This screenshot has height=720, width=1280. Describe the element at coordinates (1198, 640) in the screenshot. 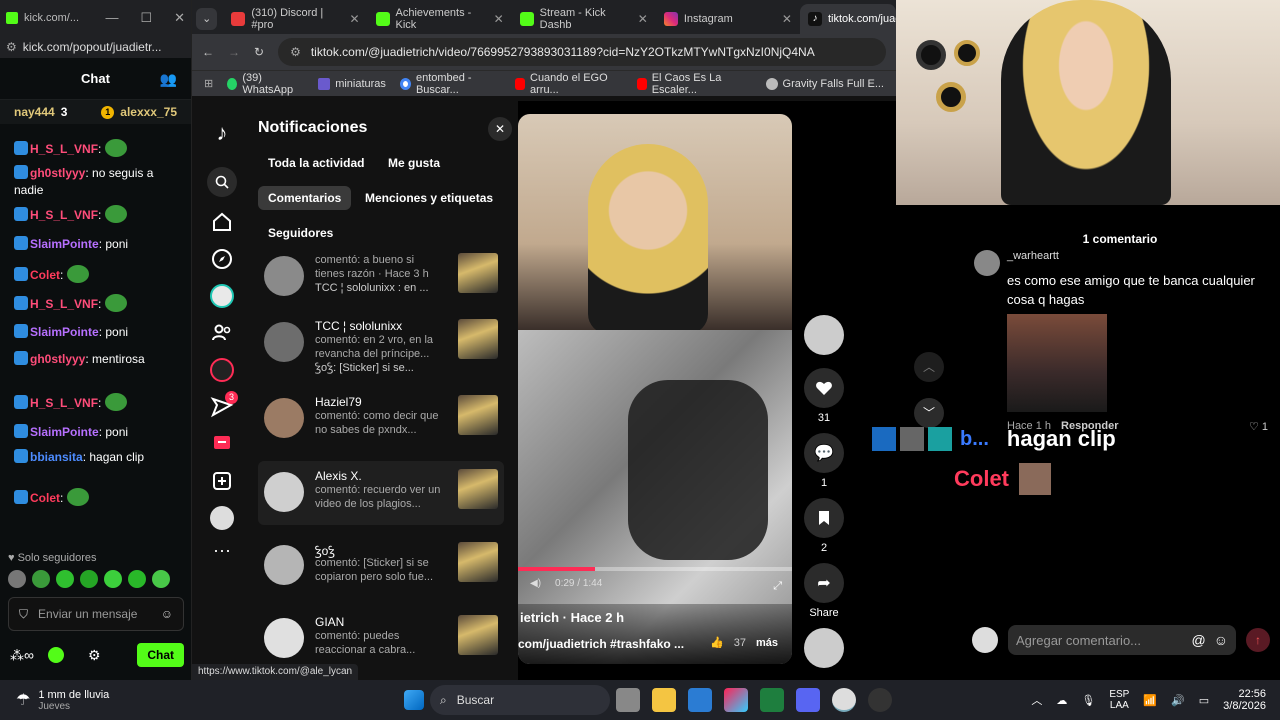

I see `mention-icon: @` at that location.